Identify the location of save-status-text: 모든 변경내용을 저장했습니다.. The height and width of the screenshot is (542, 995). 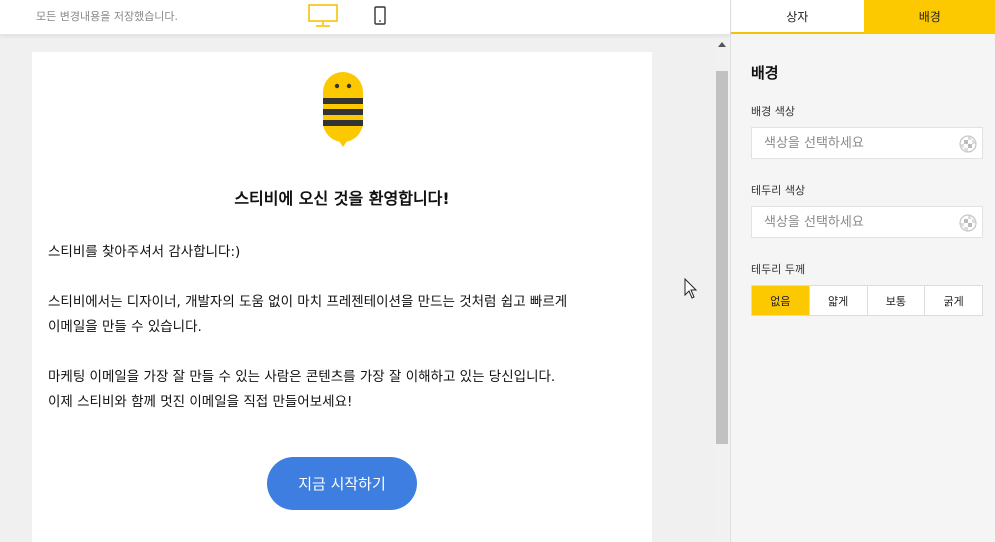
(107, 16).